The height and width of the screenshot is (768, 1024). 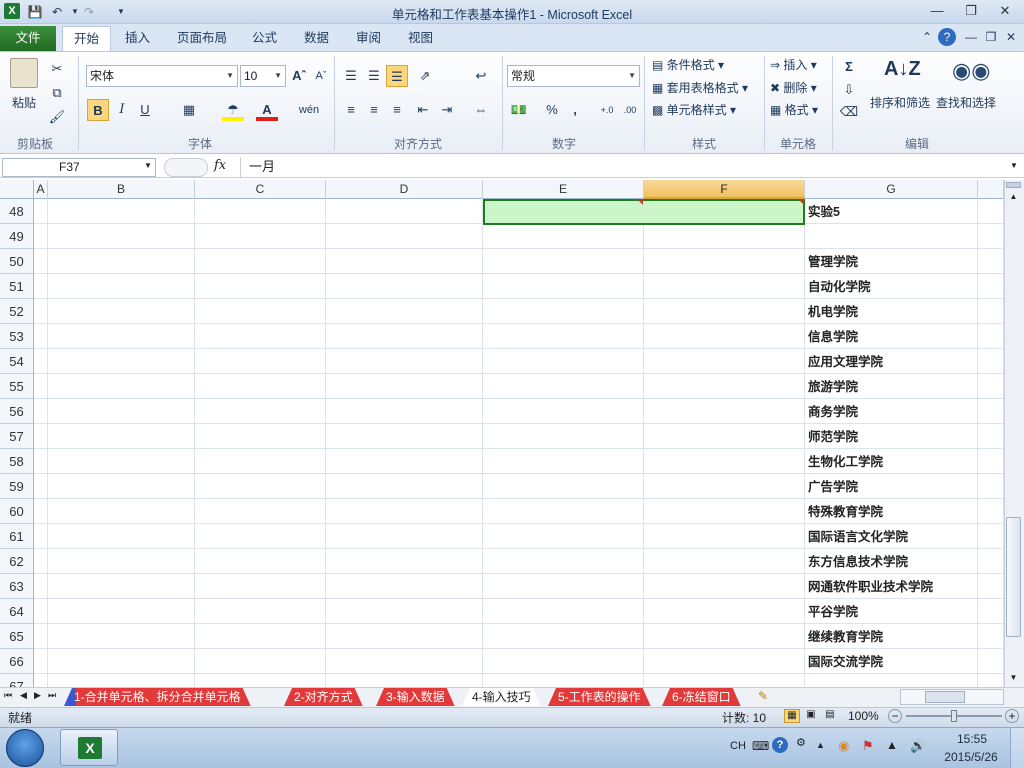 I want to click on tab-file: 文件, so click(x=28, y=38).